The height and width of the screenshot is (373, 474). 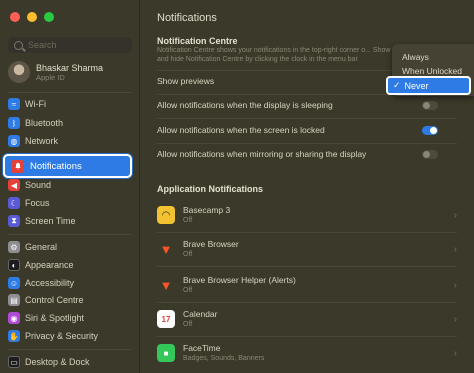 What do you see at coordinates (14, 104) in the screenshot?
I see `wifi-icon: ≈` at bounding box center [14, 104].